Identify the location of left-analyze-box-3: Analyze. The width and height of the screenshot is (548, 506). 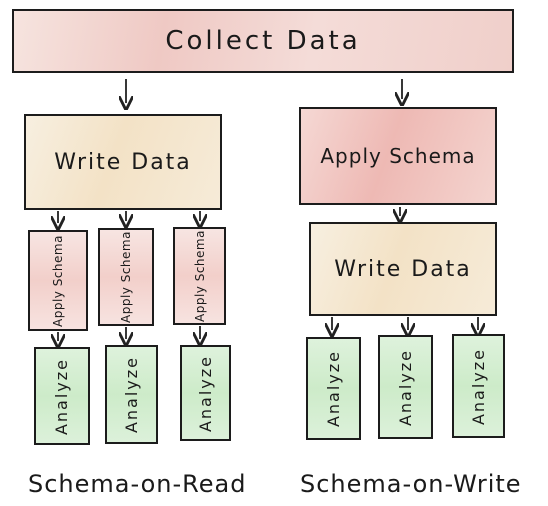
(205, 393).